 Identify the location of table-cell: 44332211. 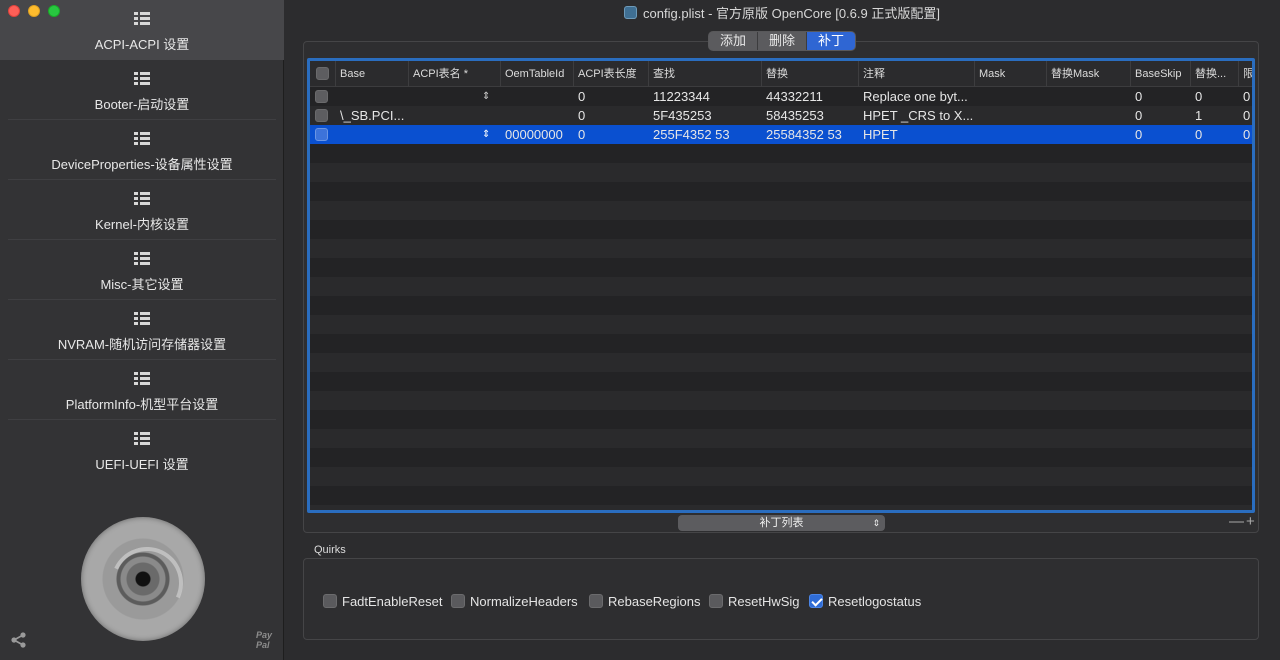
(810, 96).